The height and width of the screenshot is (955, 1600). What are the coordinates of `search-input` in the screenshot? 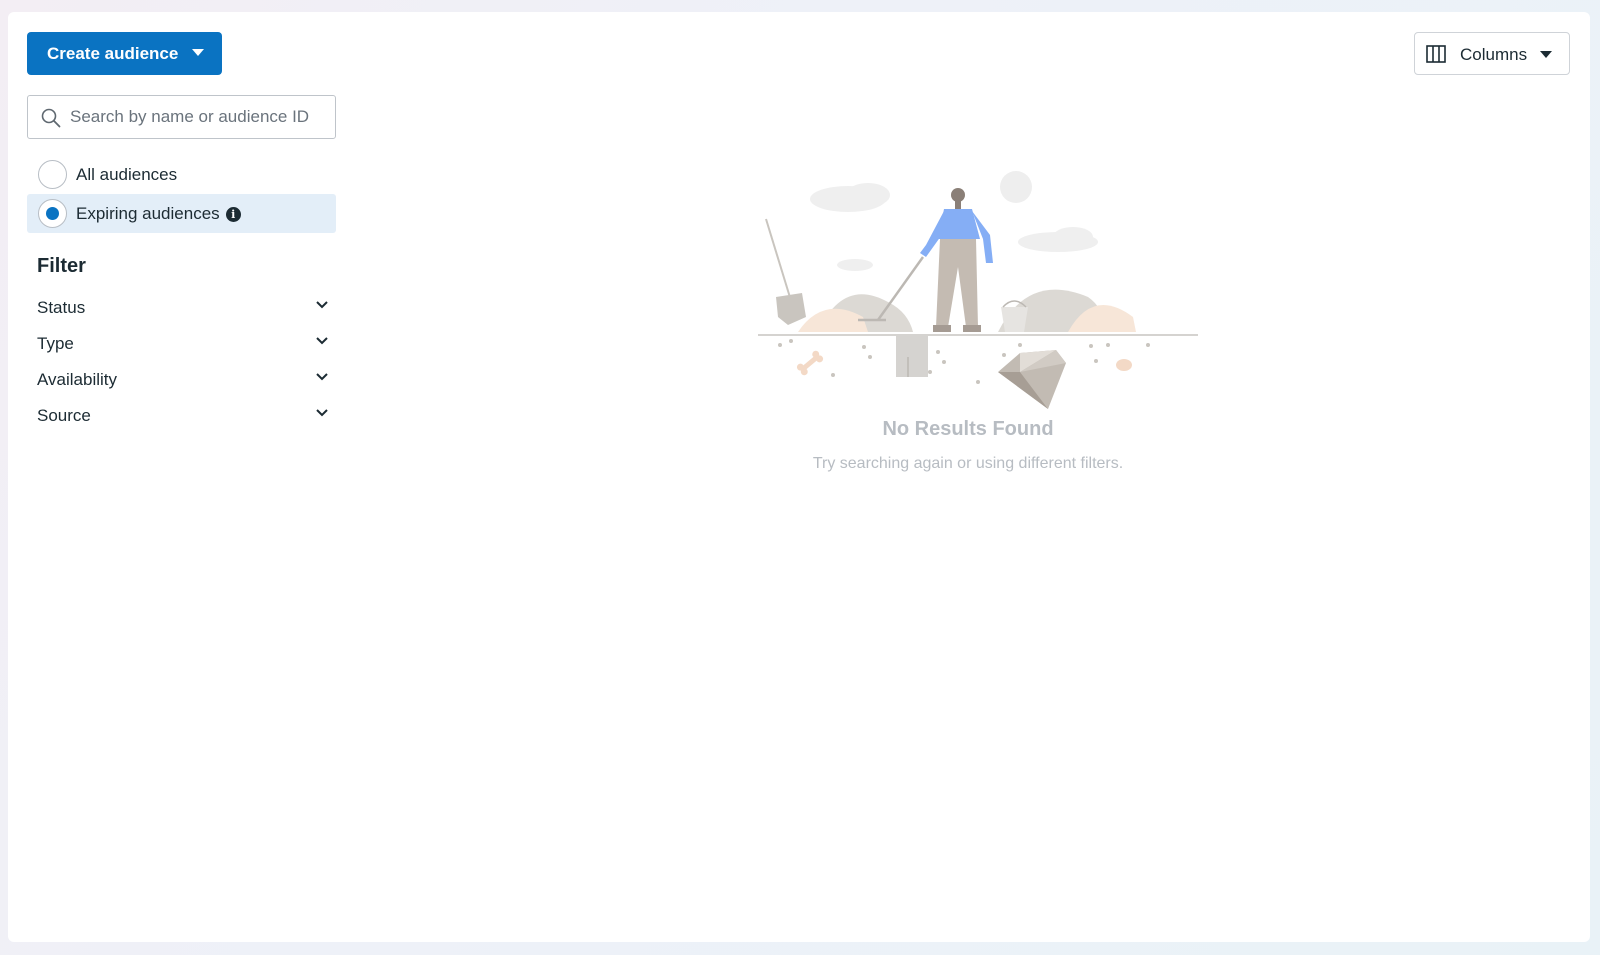 It's located at (200, 117).